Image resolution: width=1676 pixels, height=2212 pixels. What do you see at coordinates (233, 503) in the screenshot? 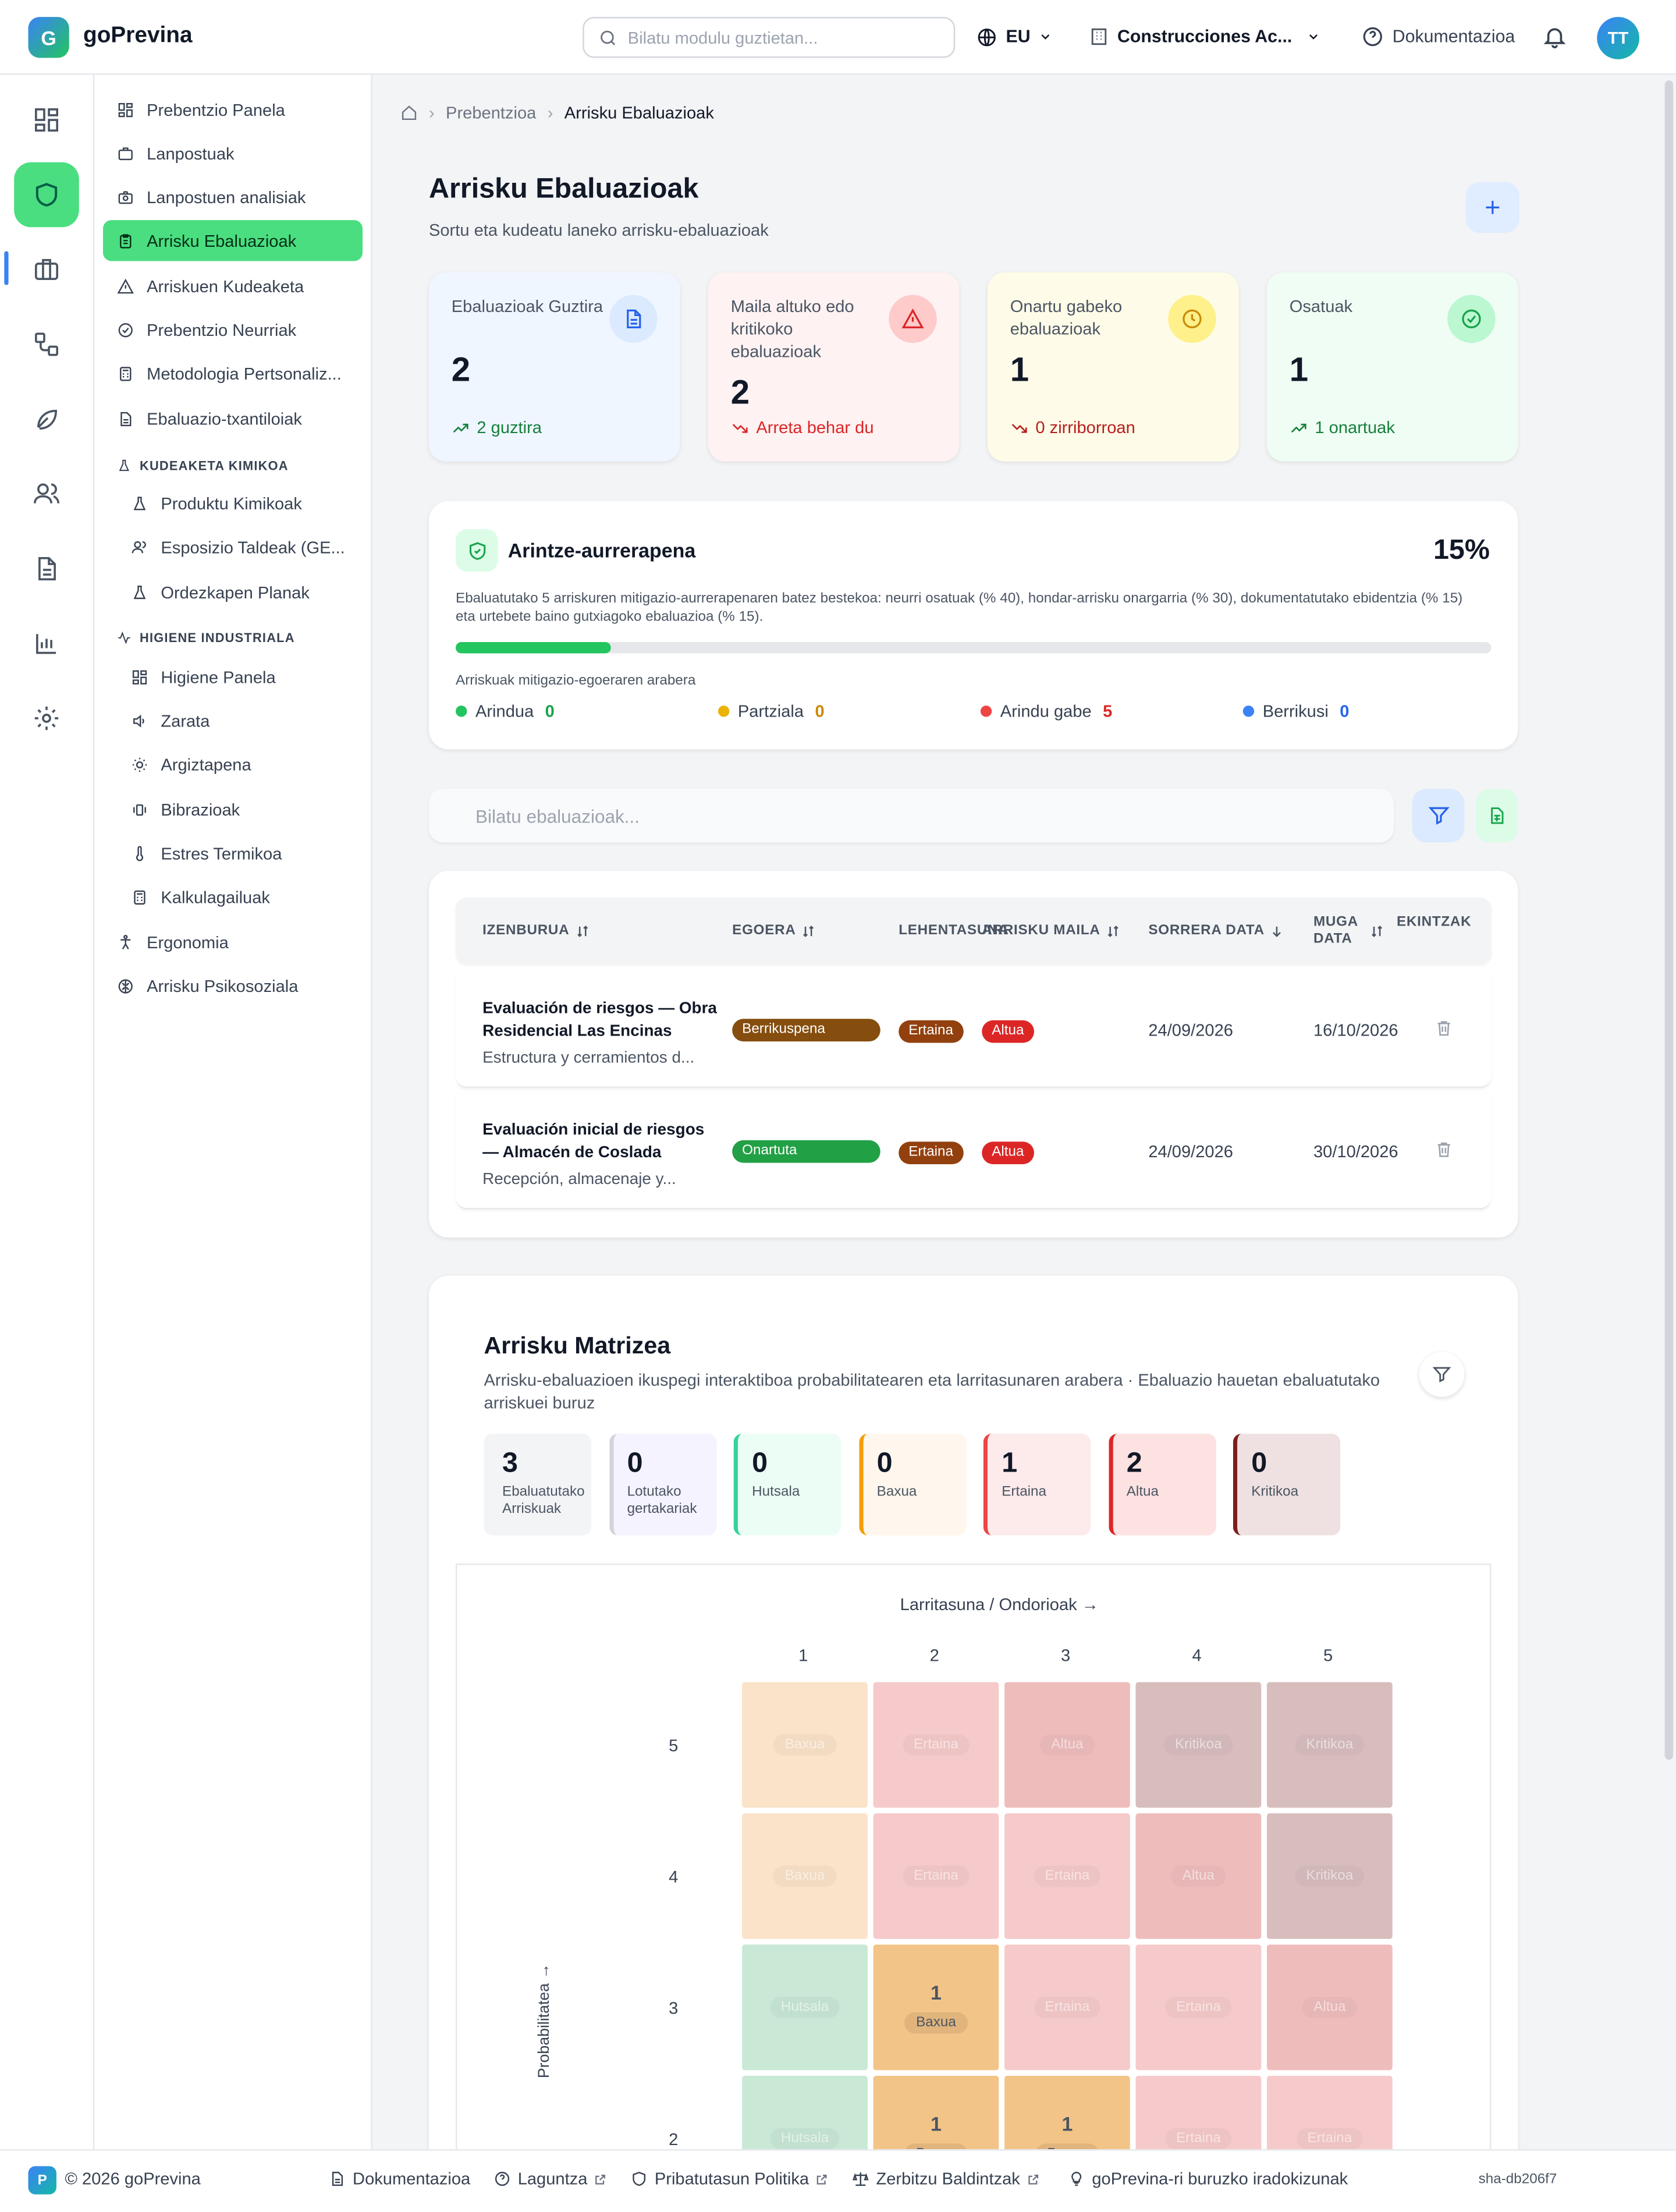
I see `sidebar-item-chemical-products: Produktu Kimikoak` at bounding box center [233, 503].